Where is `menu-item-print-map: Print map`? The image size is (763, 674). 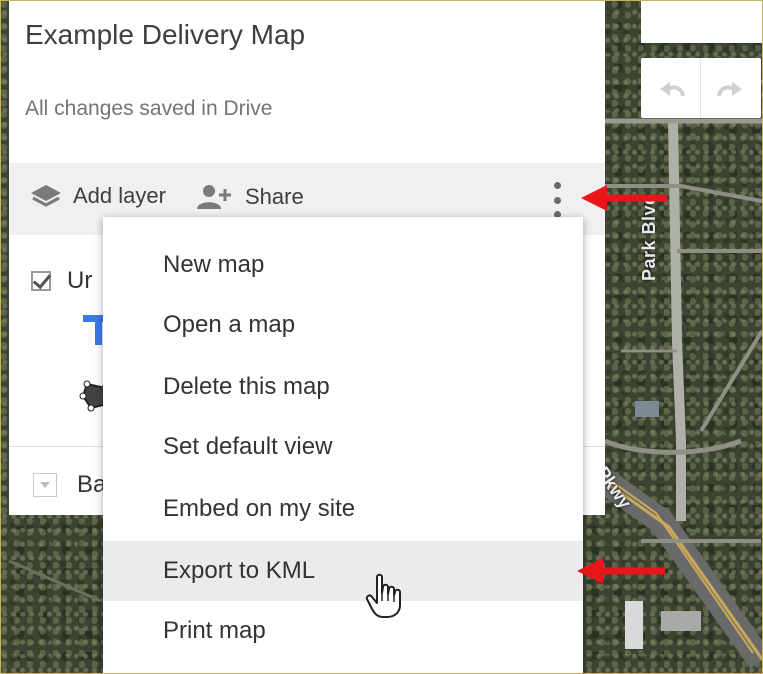
menu-item-print-map: Print map is located at coordinates (343, 631).